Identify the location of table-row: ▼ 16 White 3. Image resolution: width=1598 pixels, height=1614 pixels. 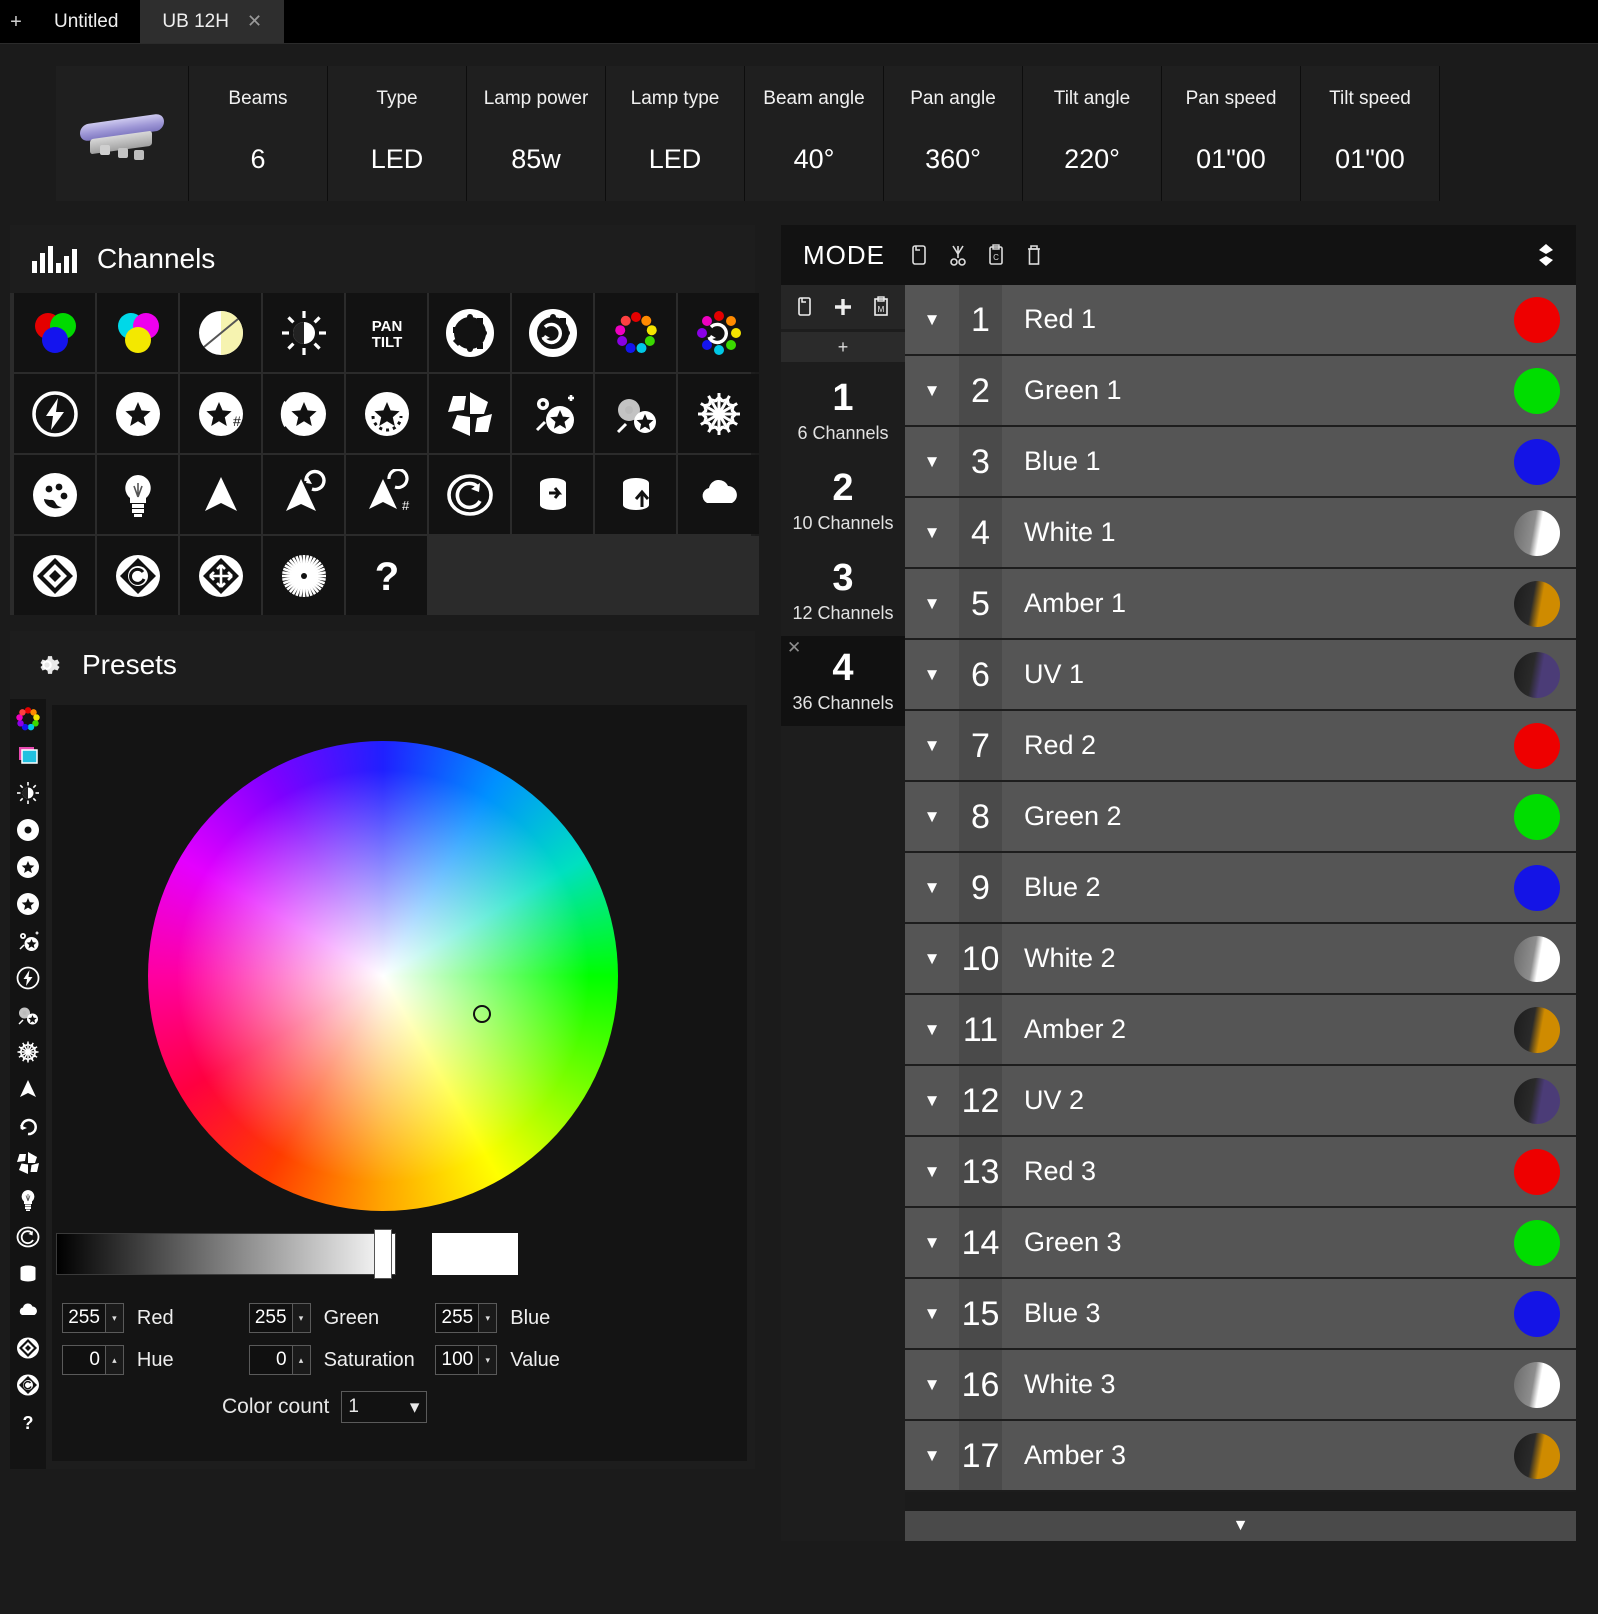
(1240, 1385).